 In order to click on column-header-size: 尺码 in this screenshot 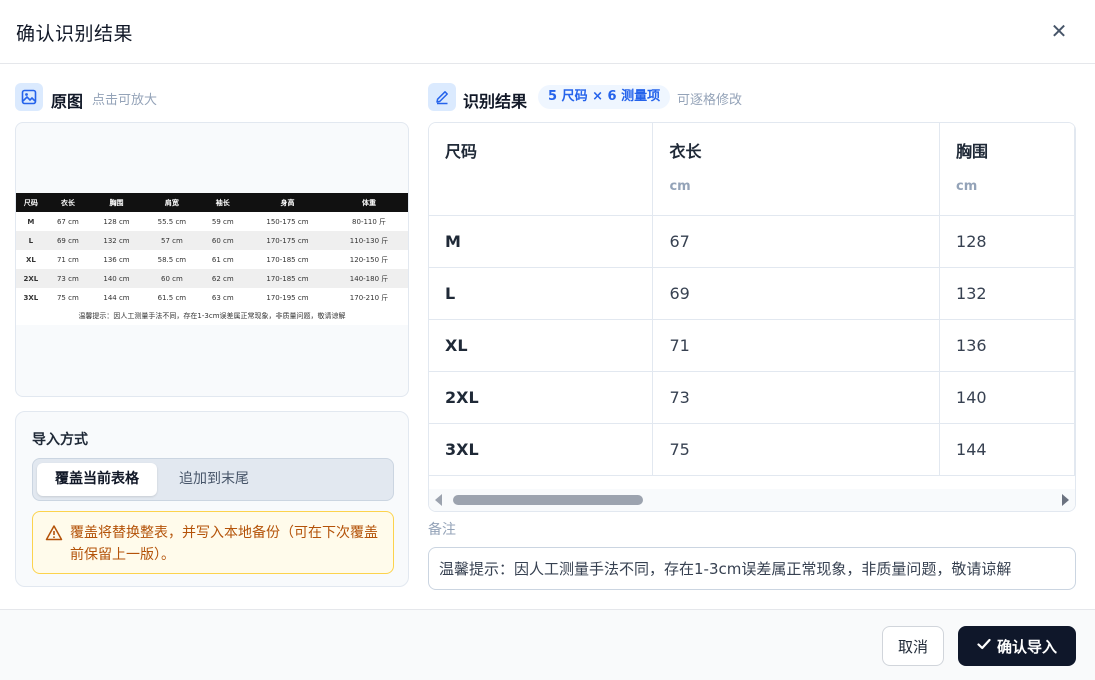, I will do `click(541, 169)`.